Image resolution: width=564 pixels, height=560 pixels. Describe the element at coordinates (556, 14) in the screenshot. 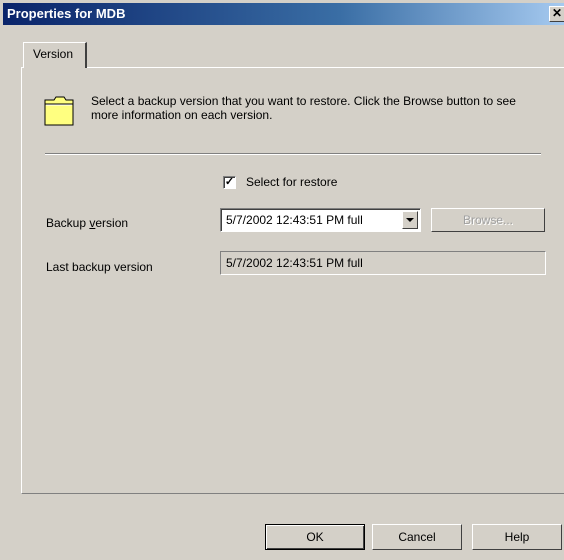

I see `close-icon: ✕` at that location.